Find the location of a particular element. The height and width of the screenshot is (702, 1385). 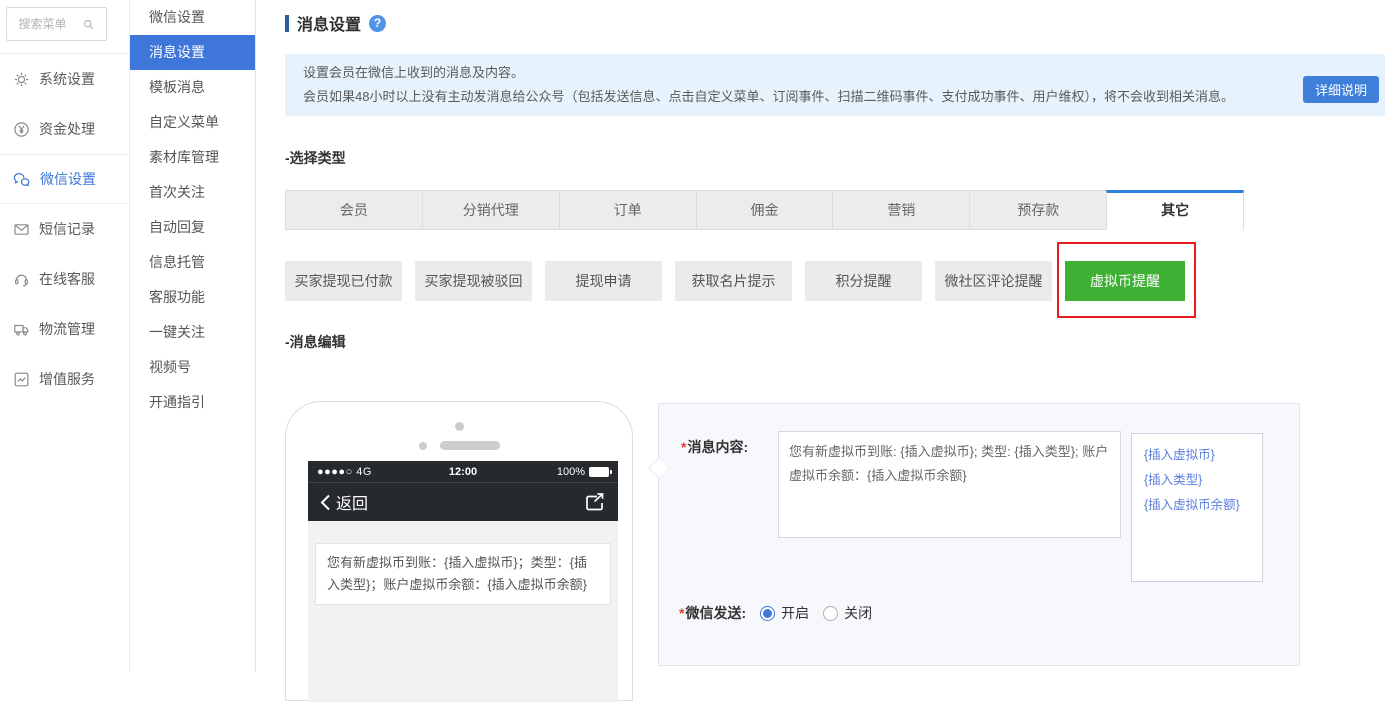

signal-indicator: ●●●●○ 4G is located at coordinates (344, 471).